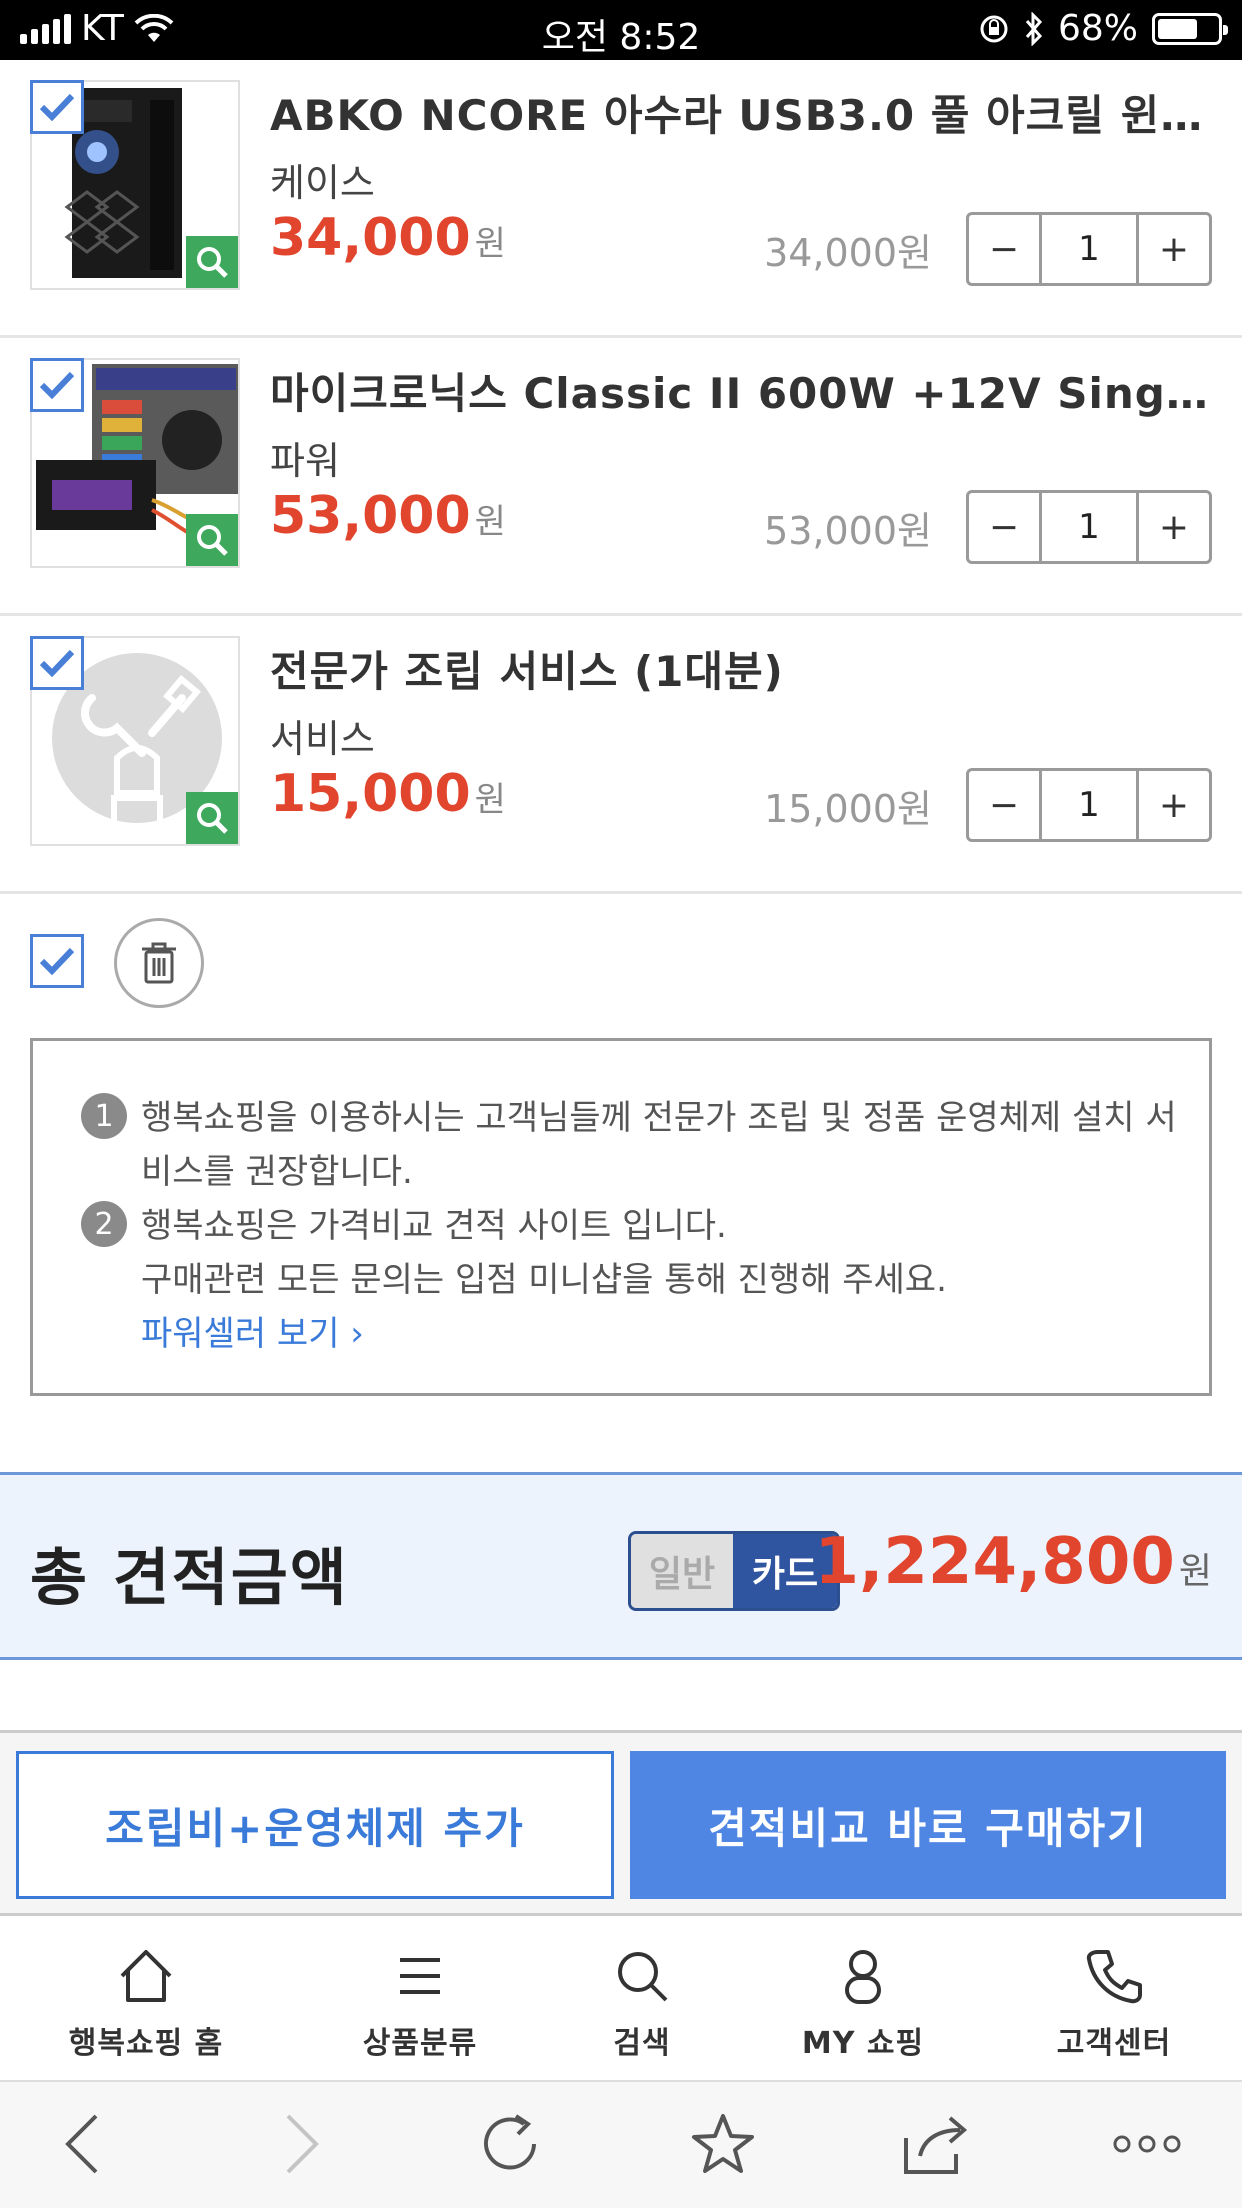  I want to click on nav-my-shopping: MY 쇼핑, so click(863, 2004).